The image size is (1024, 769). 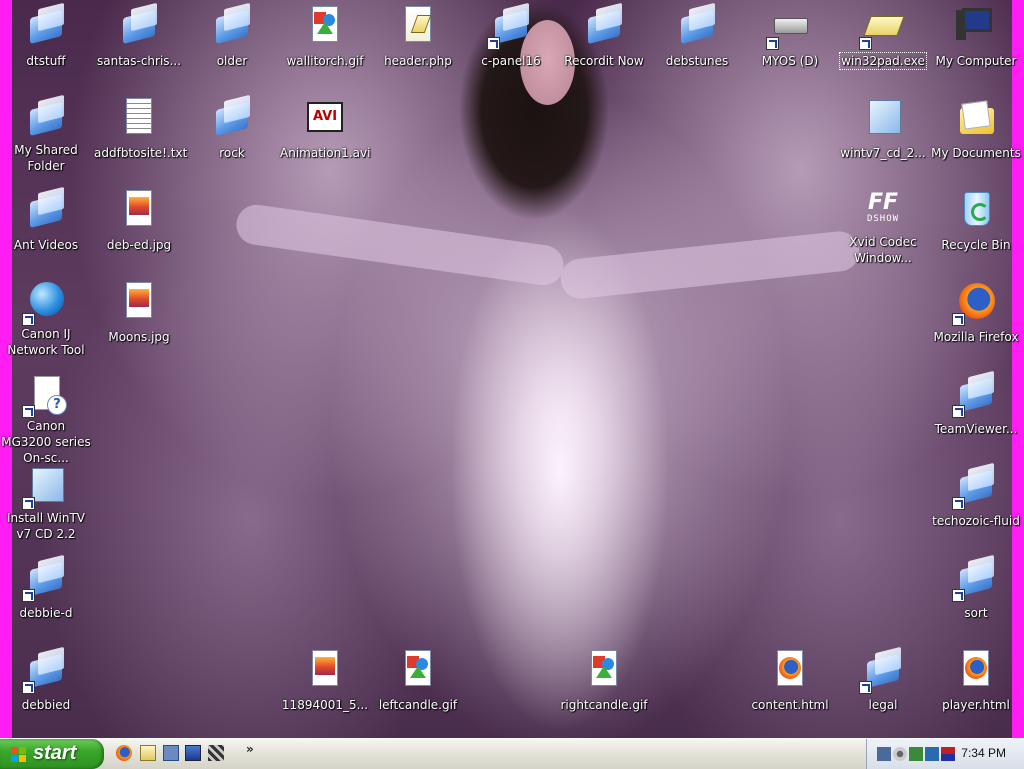 I want to click on desktop-icon-label: Recycle Bin, so click(x=976, y=245).